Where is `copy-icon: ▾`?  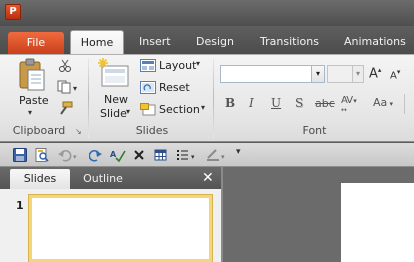
copy-icon: ▾ is located at coordinates (67, 87).